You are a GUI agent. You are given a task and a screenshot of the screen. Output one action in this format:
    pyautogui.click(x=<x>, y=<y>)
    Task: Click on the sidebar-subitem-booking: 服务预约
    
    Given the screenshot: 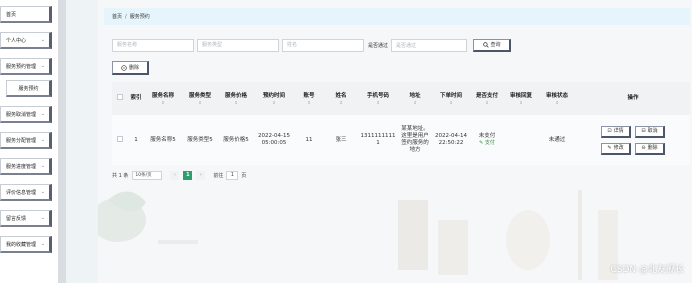 What is the action you would take?
    pyautogui.click(x=29, y=88)
    